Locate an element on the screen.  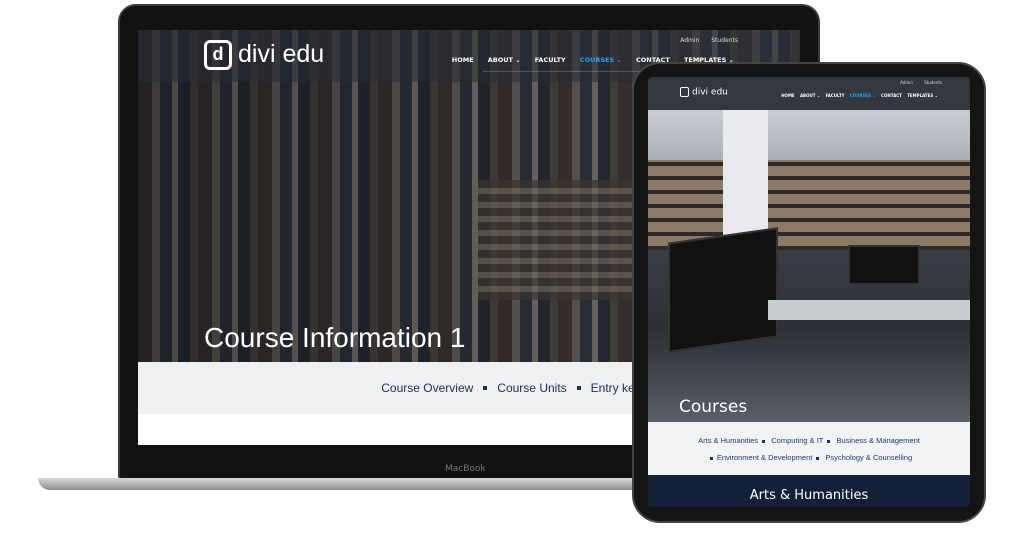
category-computing: Computing & IT is located at coordinates (797, 440).